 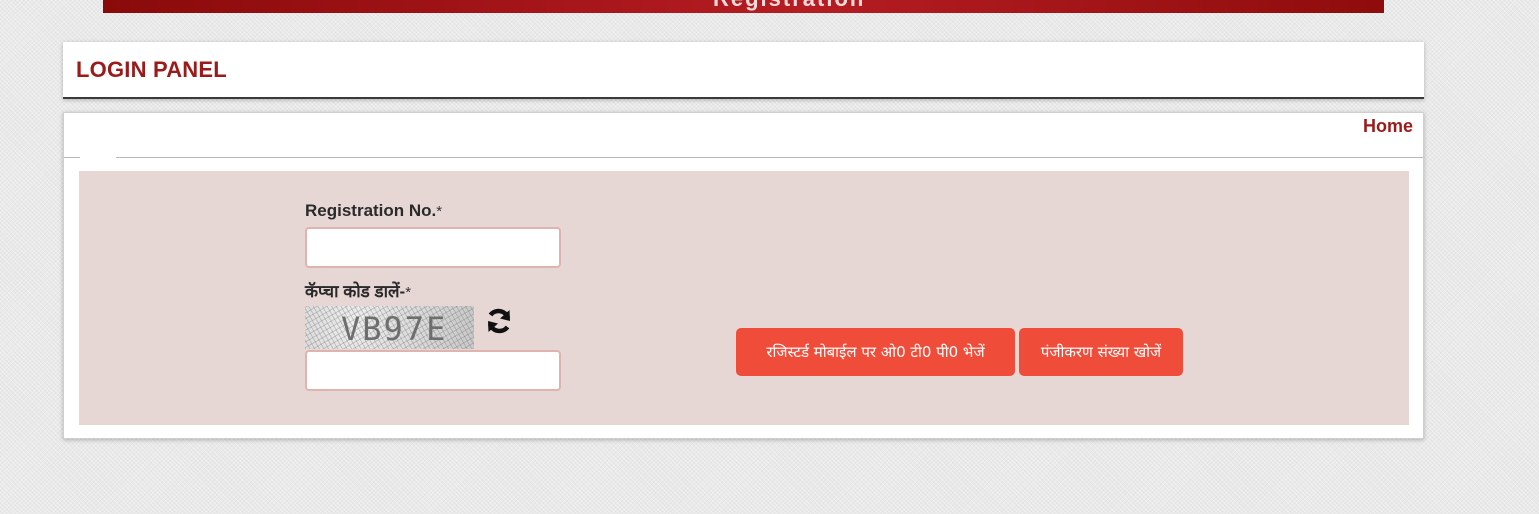 What do you see at coordinates (98, 158) in the screenshot?
I see `active-tab-indicator` at bounding box center [98, 158].